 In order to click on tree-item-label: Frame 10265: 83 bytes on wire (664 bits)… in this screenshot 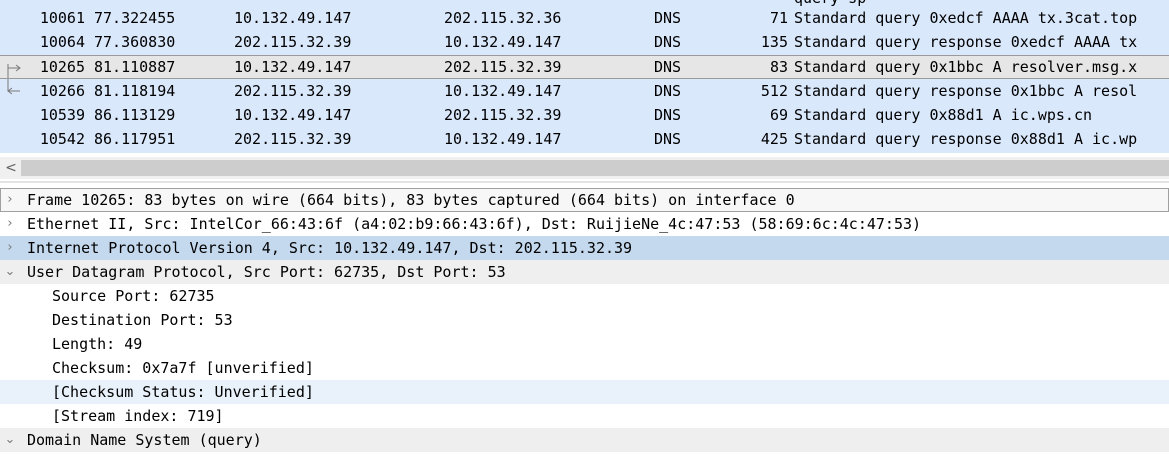, I will do `click(411, 200)`.